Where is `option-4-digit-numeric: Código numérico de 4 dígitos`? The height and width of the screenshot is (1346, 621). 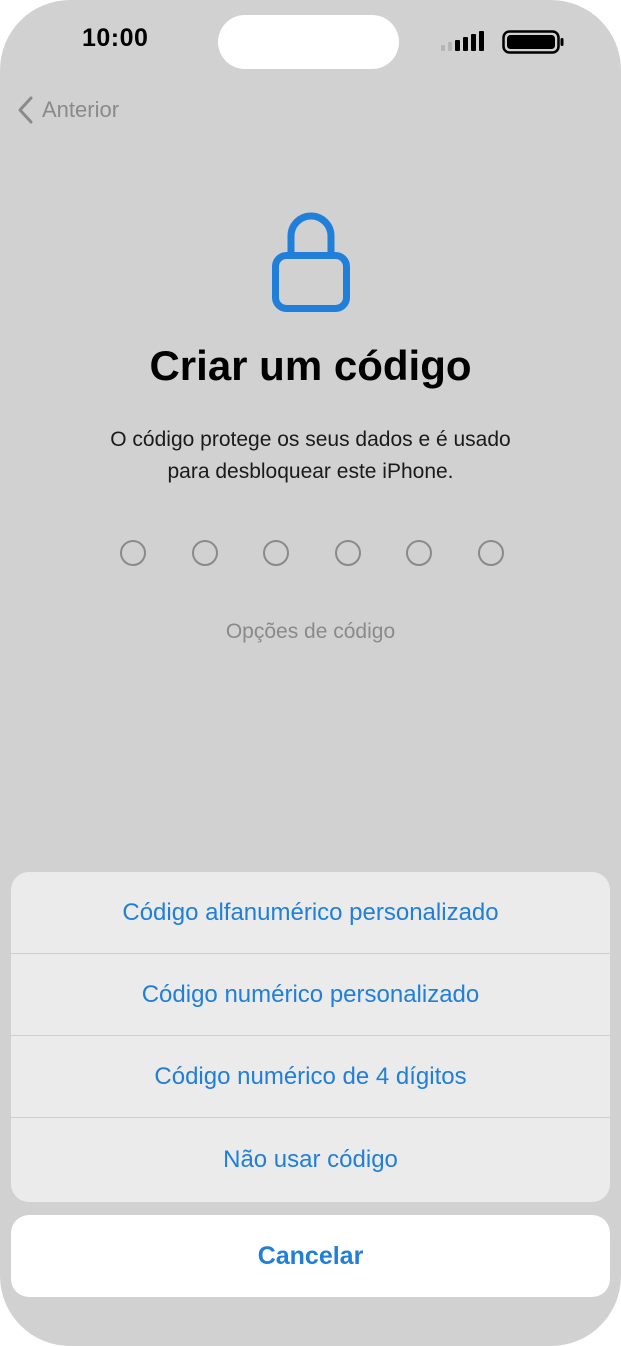 option-4-digit-numeric: Código numérico de 4 dígitos is located at coordinates (310, 1077).